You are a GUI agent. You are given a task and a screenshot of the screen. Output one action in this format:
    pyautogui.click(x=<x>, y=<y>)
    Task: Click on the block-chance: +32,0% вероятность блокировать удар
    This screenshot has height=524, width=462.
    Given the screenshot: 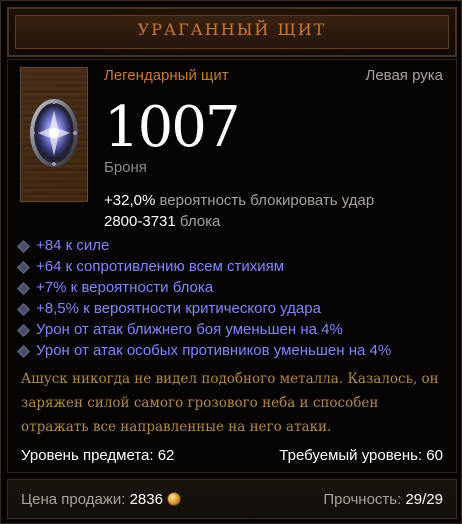 What is the action you would take?
    pyautogui.click(x=239, y=200)
    